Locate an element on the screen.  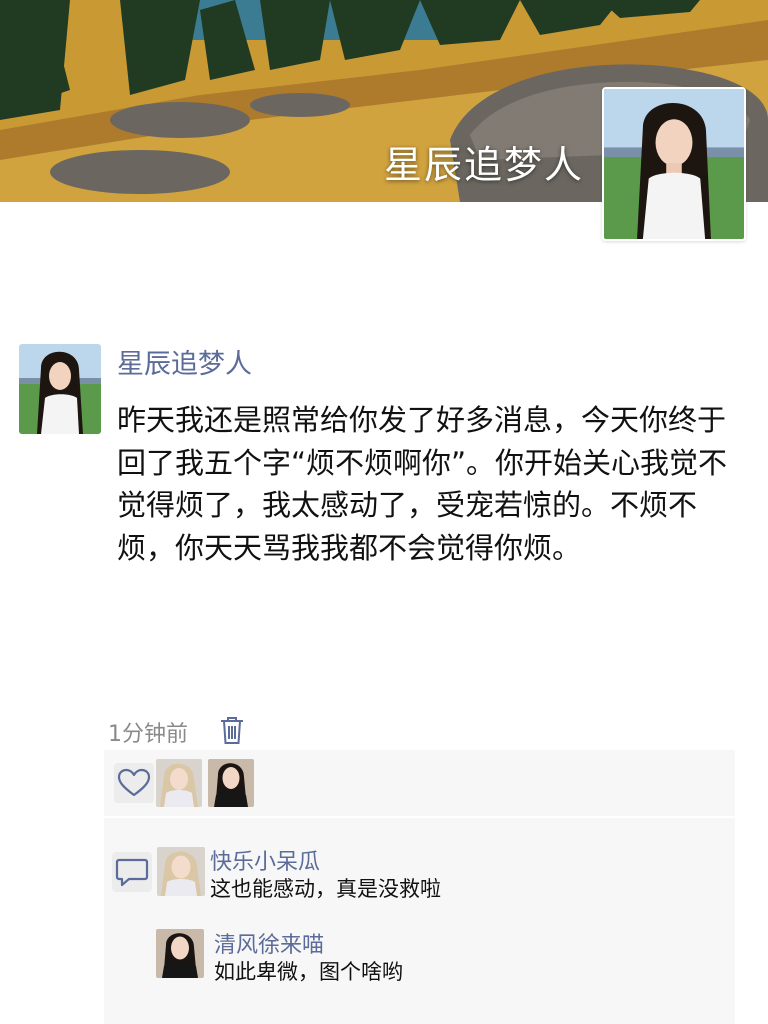
post-author-avatar is located at coordinates (60, 389).